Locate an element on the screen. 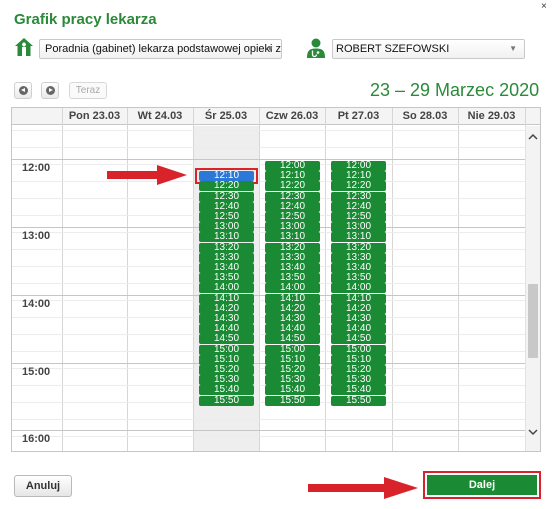 Image resolution: width=557 pixels, height=509 pixels. hour-label: 12:00 is located at coordinates (36, 168).